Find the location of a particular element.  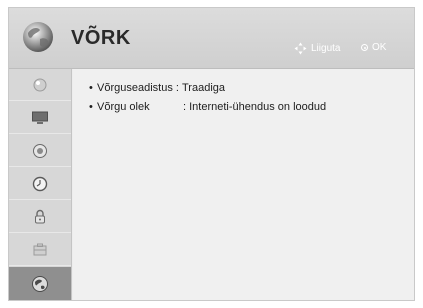

sidebar-item-network is located at coordinates (40, 283).